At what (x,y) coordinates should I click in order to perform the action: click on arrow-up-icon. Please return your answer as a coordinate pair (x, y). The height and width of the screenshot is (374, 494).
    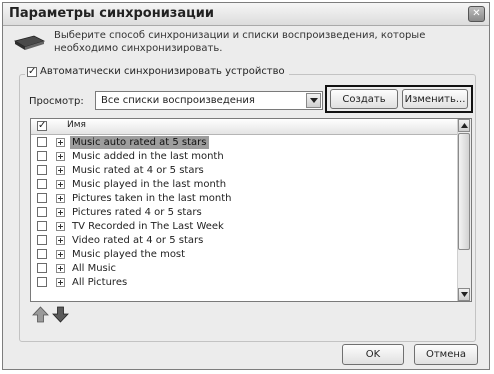
    Looking at the image, I should click on (40, 314).